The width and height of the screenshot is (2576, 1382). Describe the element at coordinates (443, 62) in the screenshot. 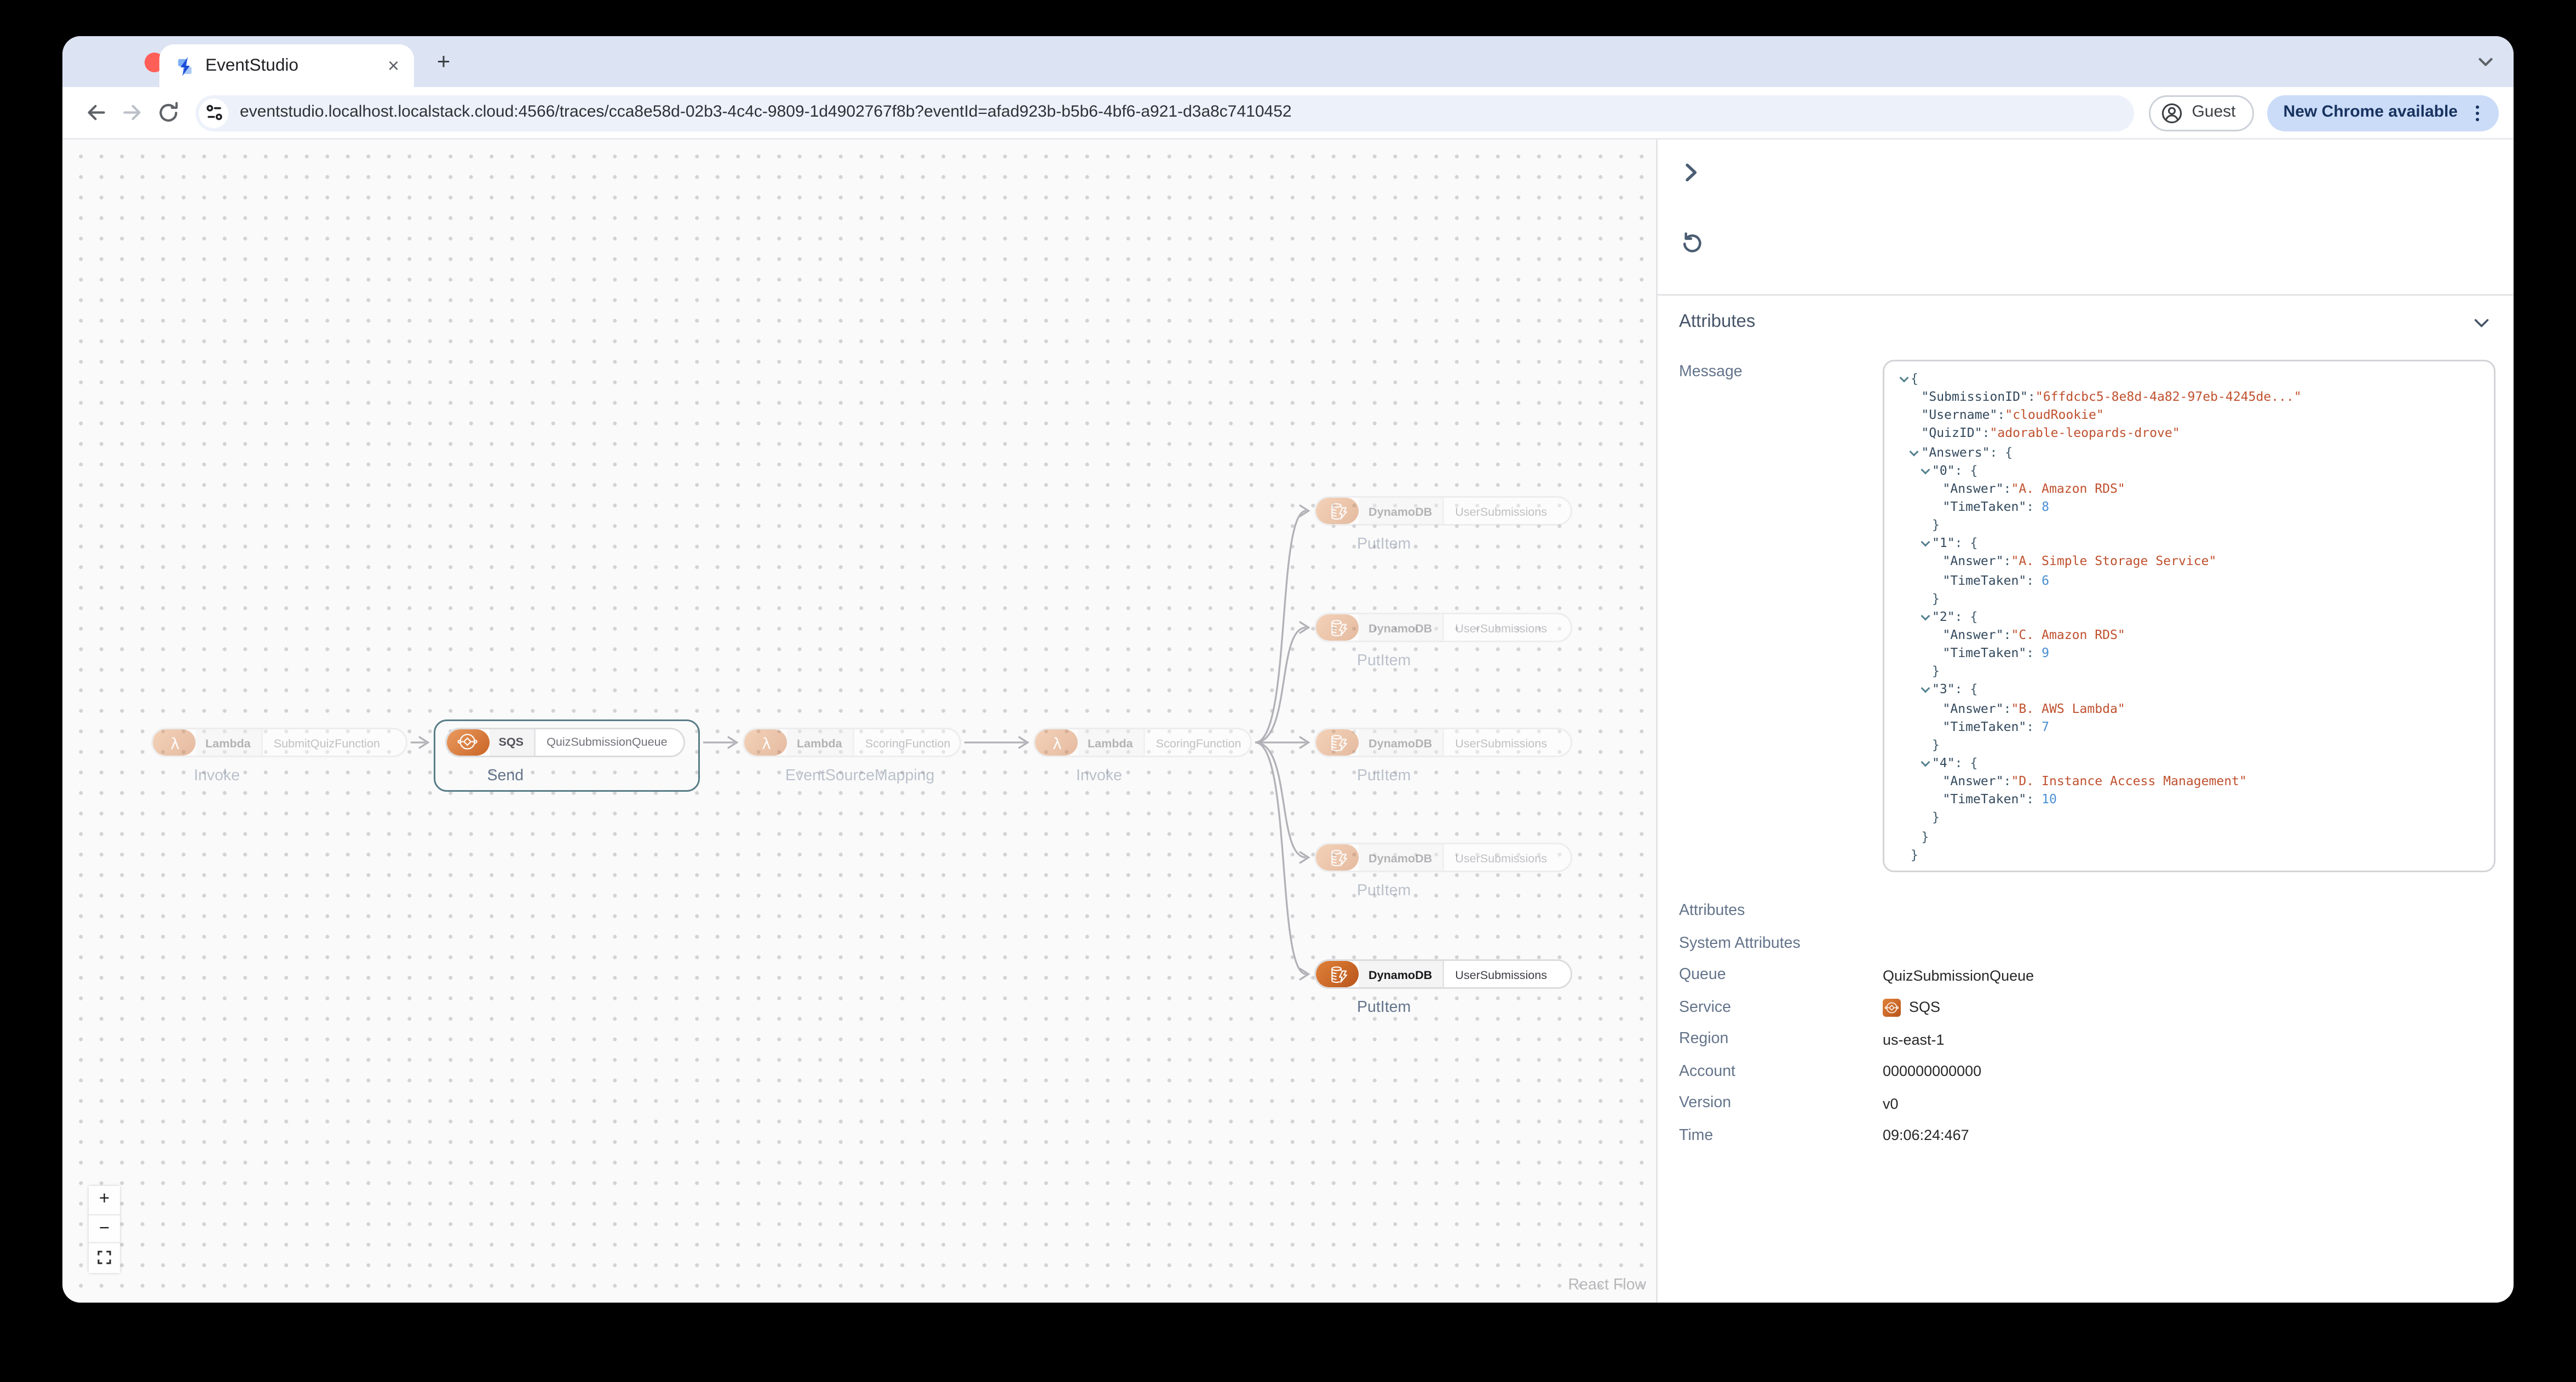

I see `new-tab-button: +` at that location.